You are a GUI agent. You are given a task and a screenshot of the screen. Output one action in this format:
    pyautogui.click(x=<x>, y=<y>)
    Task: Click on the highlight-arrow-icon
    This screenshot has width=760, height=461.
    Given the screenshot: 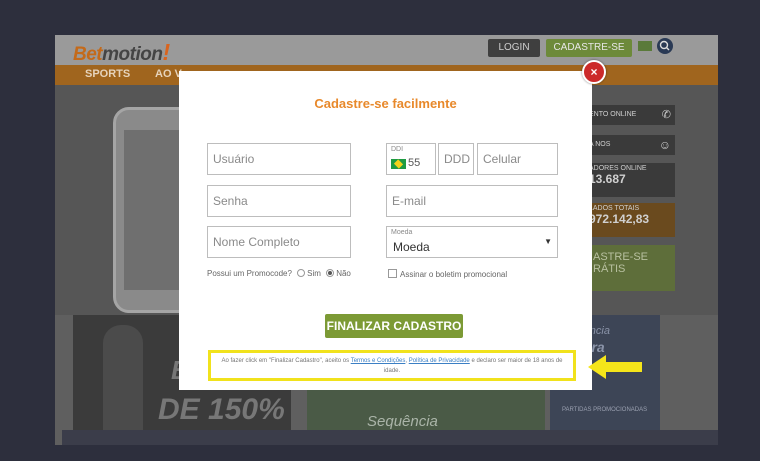 What is the action you would take?
    pyautogui.click(x=615, y=367)
    